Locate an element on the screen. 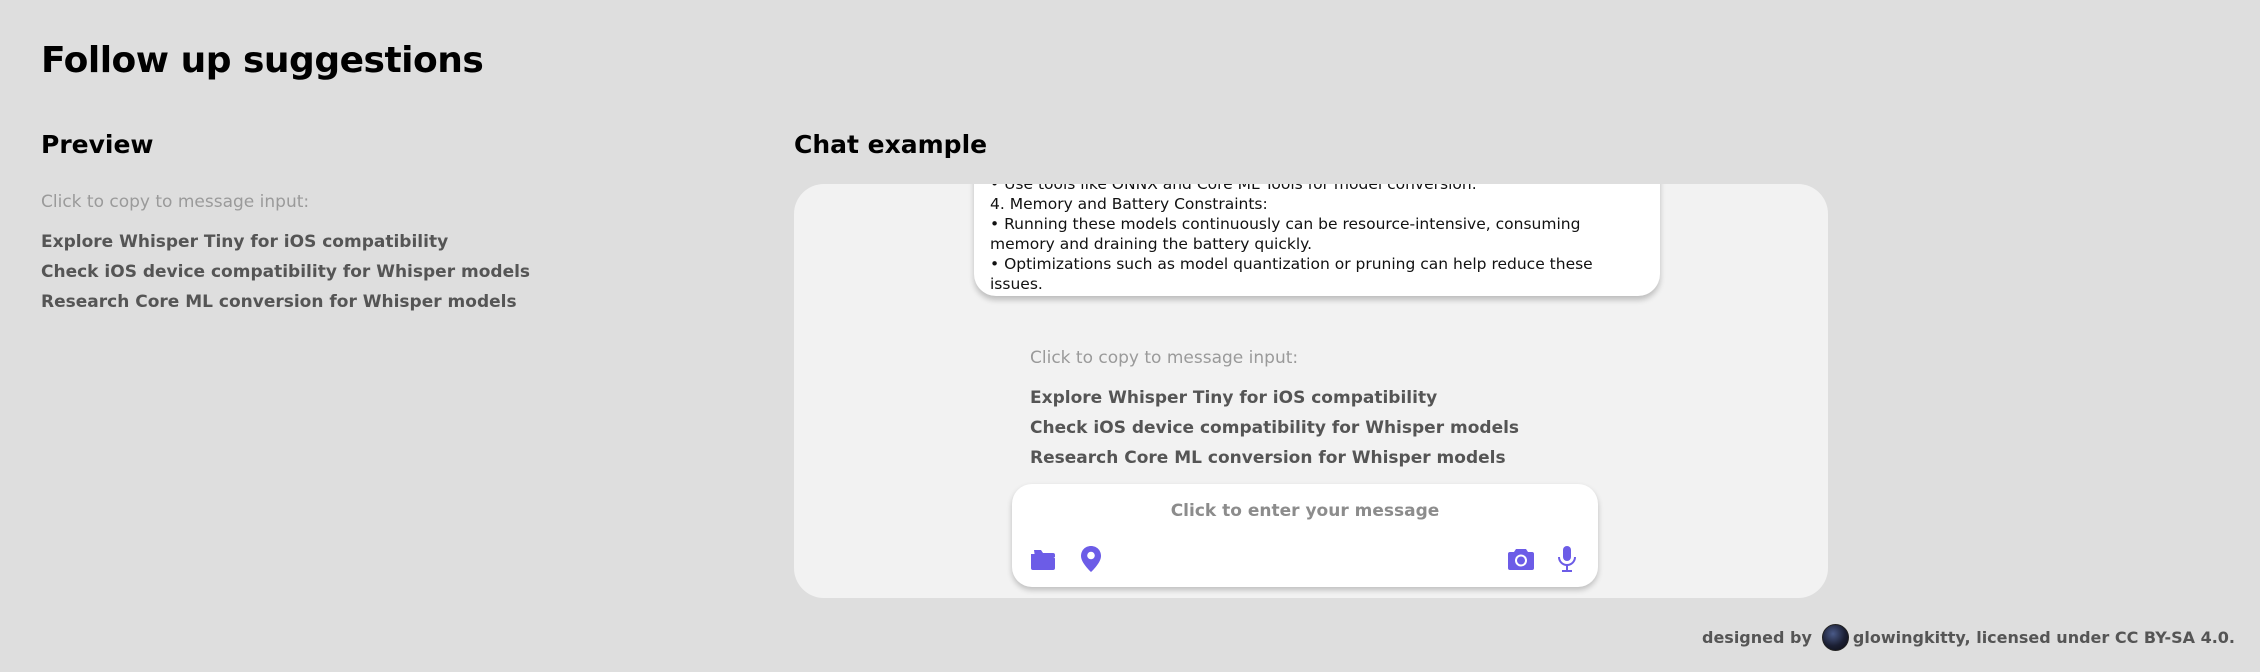 The width and height of the screenshot is (2260, 672). designer-avatar is located at coordinates (1835, 637).